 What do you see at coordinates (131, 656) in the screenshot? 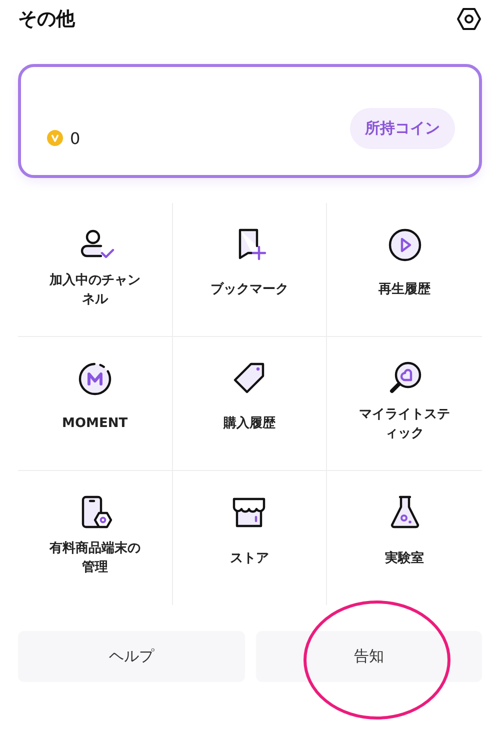
I see `footer-button: ヘルプ` at bounding box center [131, 656].